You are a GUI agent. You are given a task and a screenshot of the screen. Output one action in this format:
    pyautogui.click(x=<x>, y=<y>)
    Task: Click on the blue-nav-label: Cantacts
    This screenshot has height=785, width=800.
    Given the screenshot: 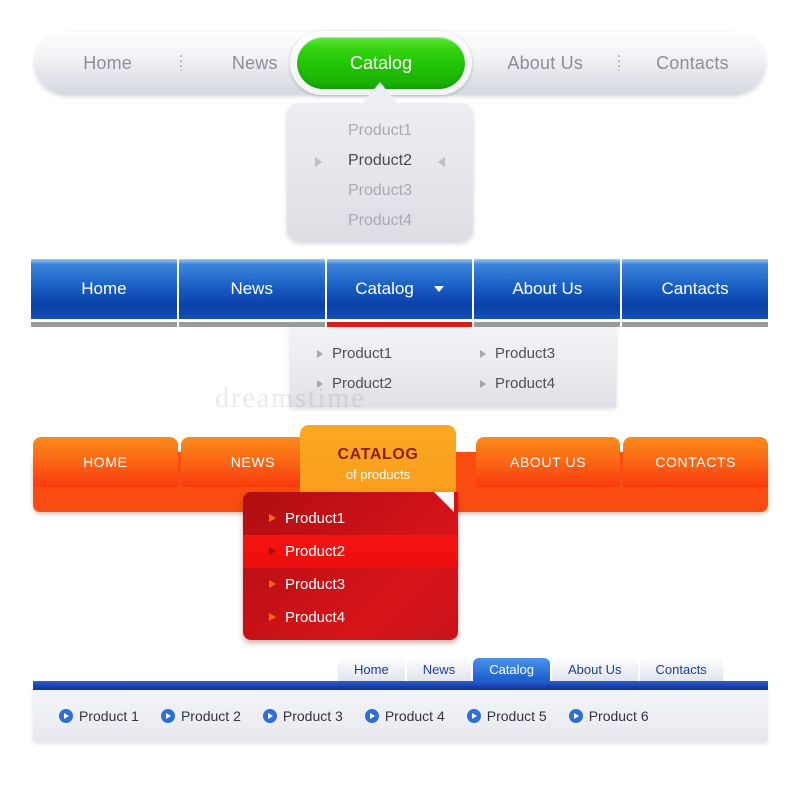 What is the action you would take?
    pyautogui.click(x=695, y=288)
    